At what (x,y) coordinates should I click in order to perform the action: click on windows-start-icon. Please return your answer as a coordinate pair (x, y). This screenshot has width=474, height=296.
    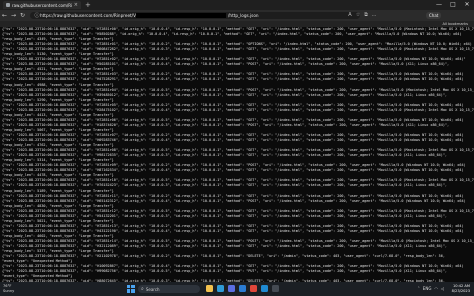
    Looking at the image, I should click on (131, 289).